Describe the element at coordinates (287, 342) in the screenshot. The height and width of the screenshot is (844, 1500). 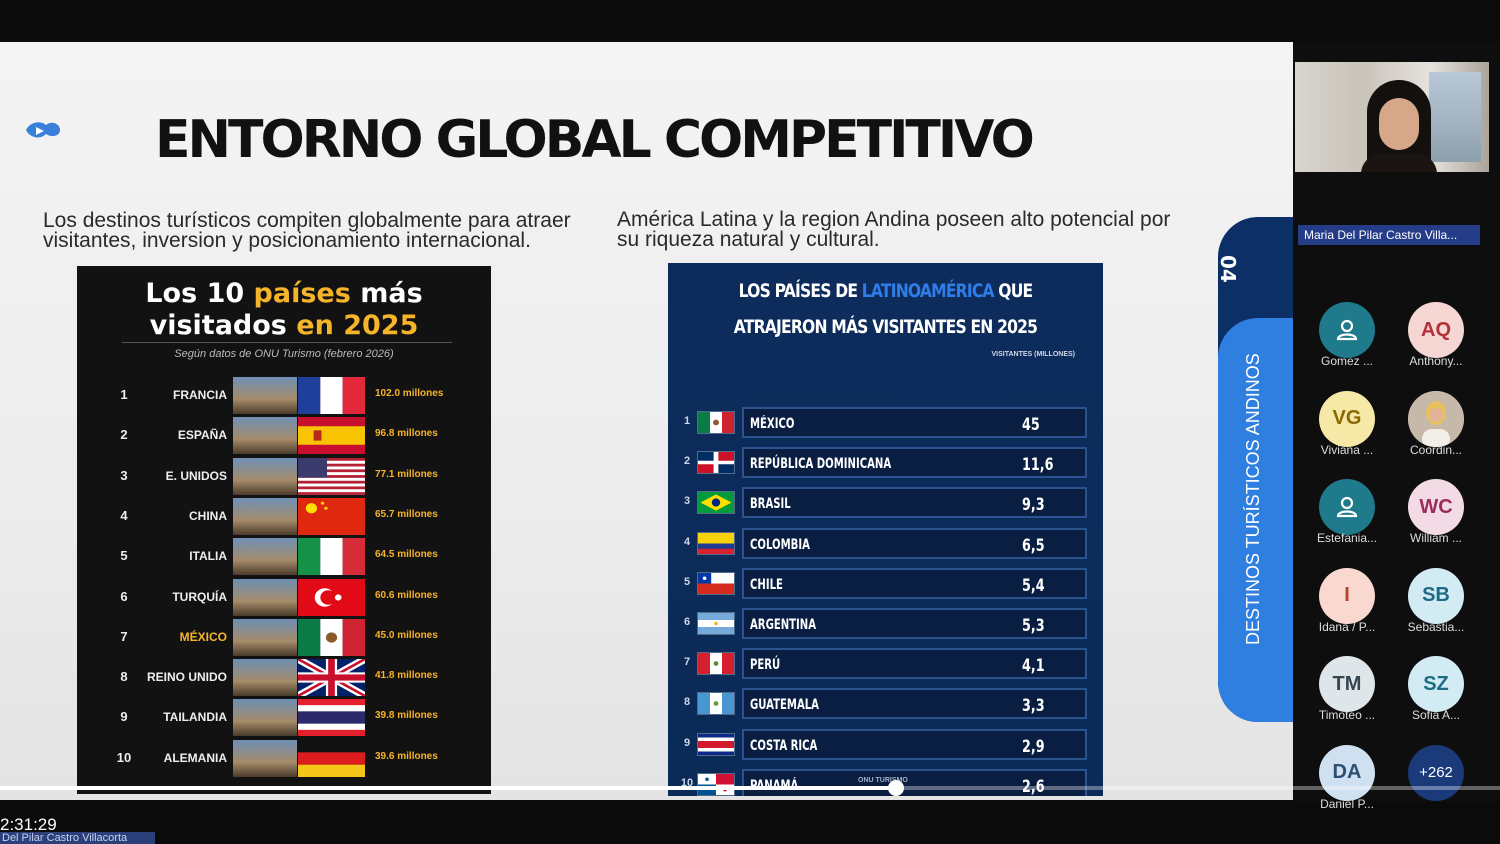
I see `divider` at that location.